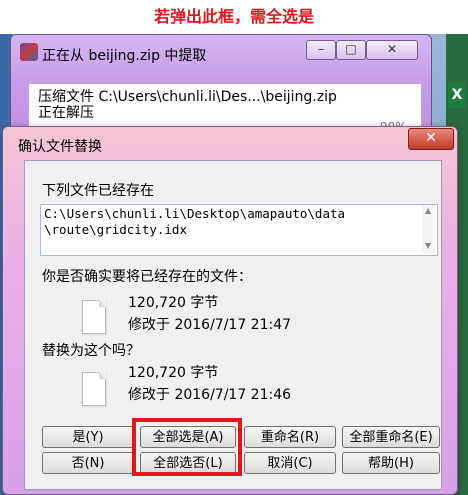 This screenshot has width=468, height=495. Describe the element at coordinates (391, 437) in the screenshot. I see `rename-all-button: 全部重命名(E)` at that location.